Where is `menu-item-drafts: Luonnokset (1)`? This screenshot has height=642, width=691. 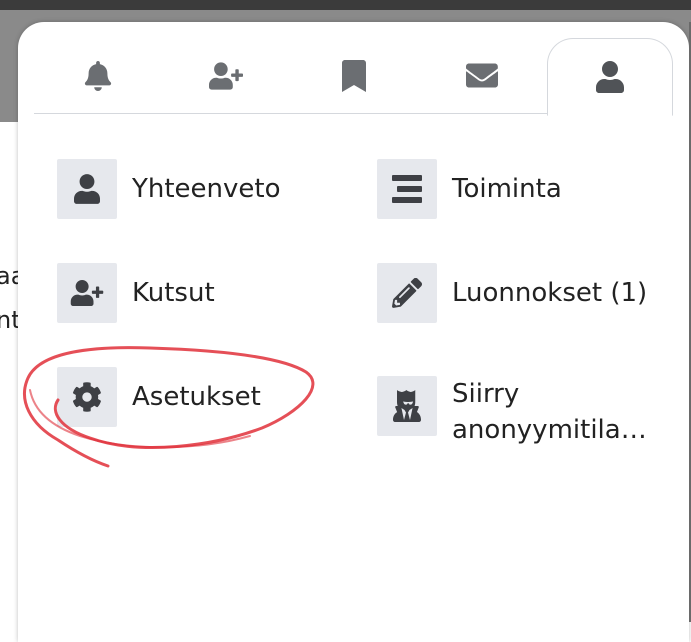
menu-item-drafts: Luonnokset (1) is located at coordinates (512, 293).